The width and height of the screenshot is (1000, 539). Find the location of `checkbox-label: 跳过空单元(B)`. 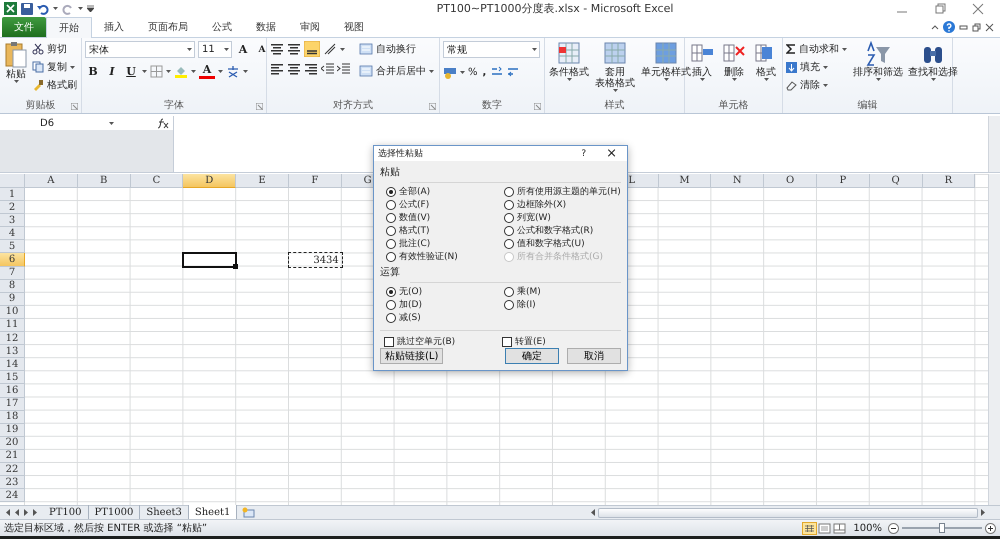

checkbox-label: 跳过空单元(B) is located at coordinates (426, 342).